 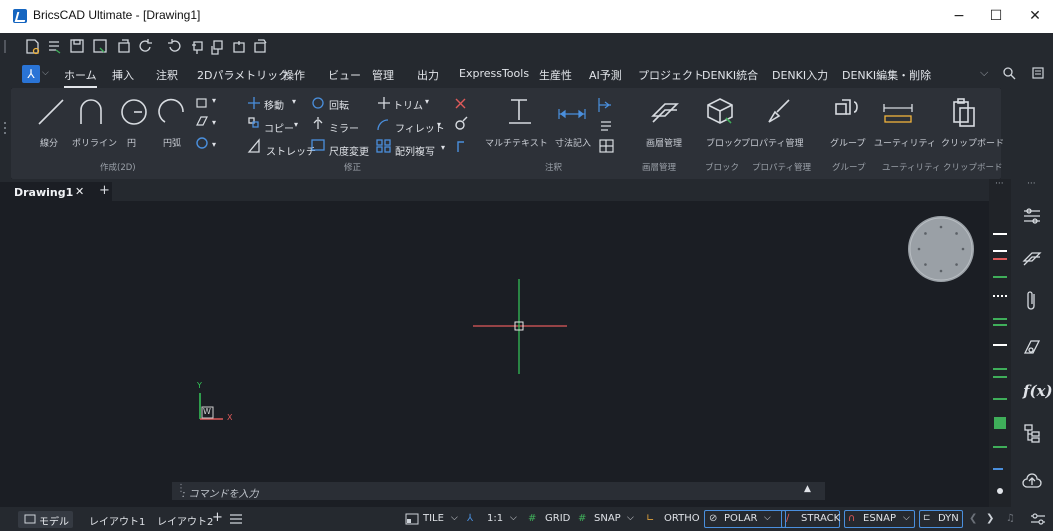 I want to click on draw-group-label: 作成(2D), so click(x=118, y=167).